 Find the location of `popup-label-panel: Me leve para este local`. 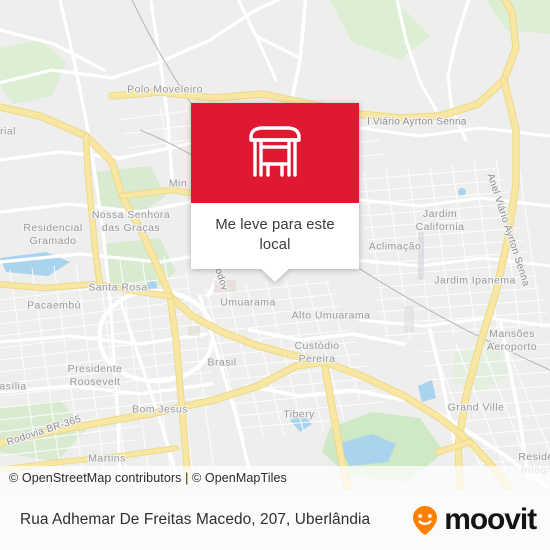

popup-label-panel: Me leve para este local is located at coordinates (275, 236).